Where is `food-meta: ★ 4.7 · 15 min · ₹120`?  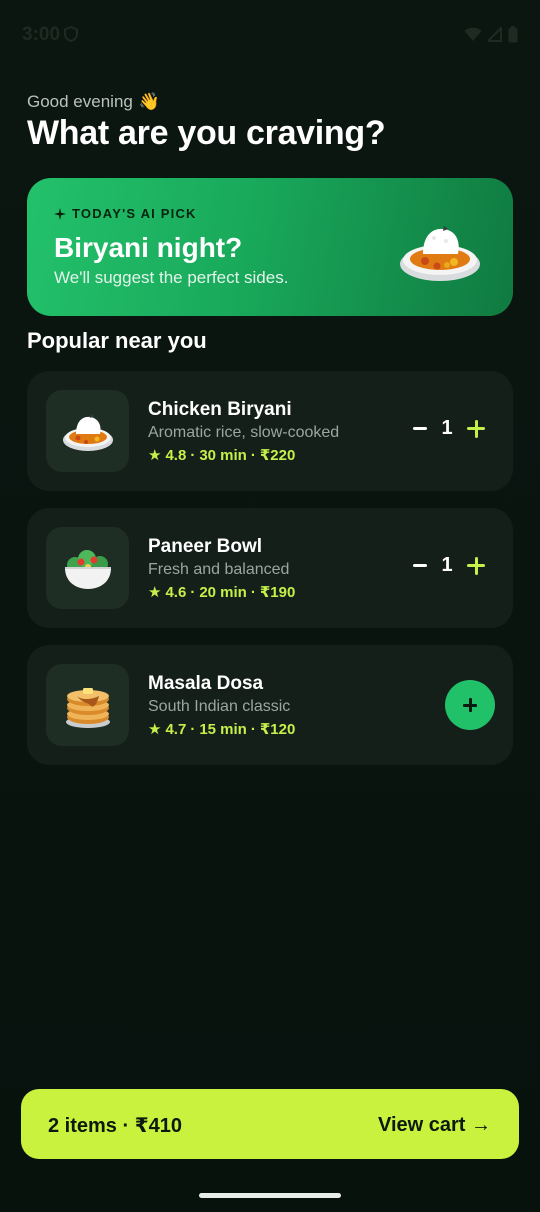
food-meta: ★ 4.7 · 15 min · ₹120 is located at coordinates (222, 729).